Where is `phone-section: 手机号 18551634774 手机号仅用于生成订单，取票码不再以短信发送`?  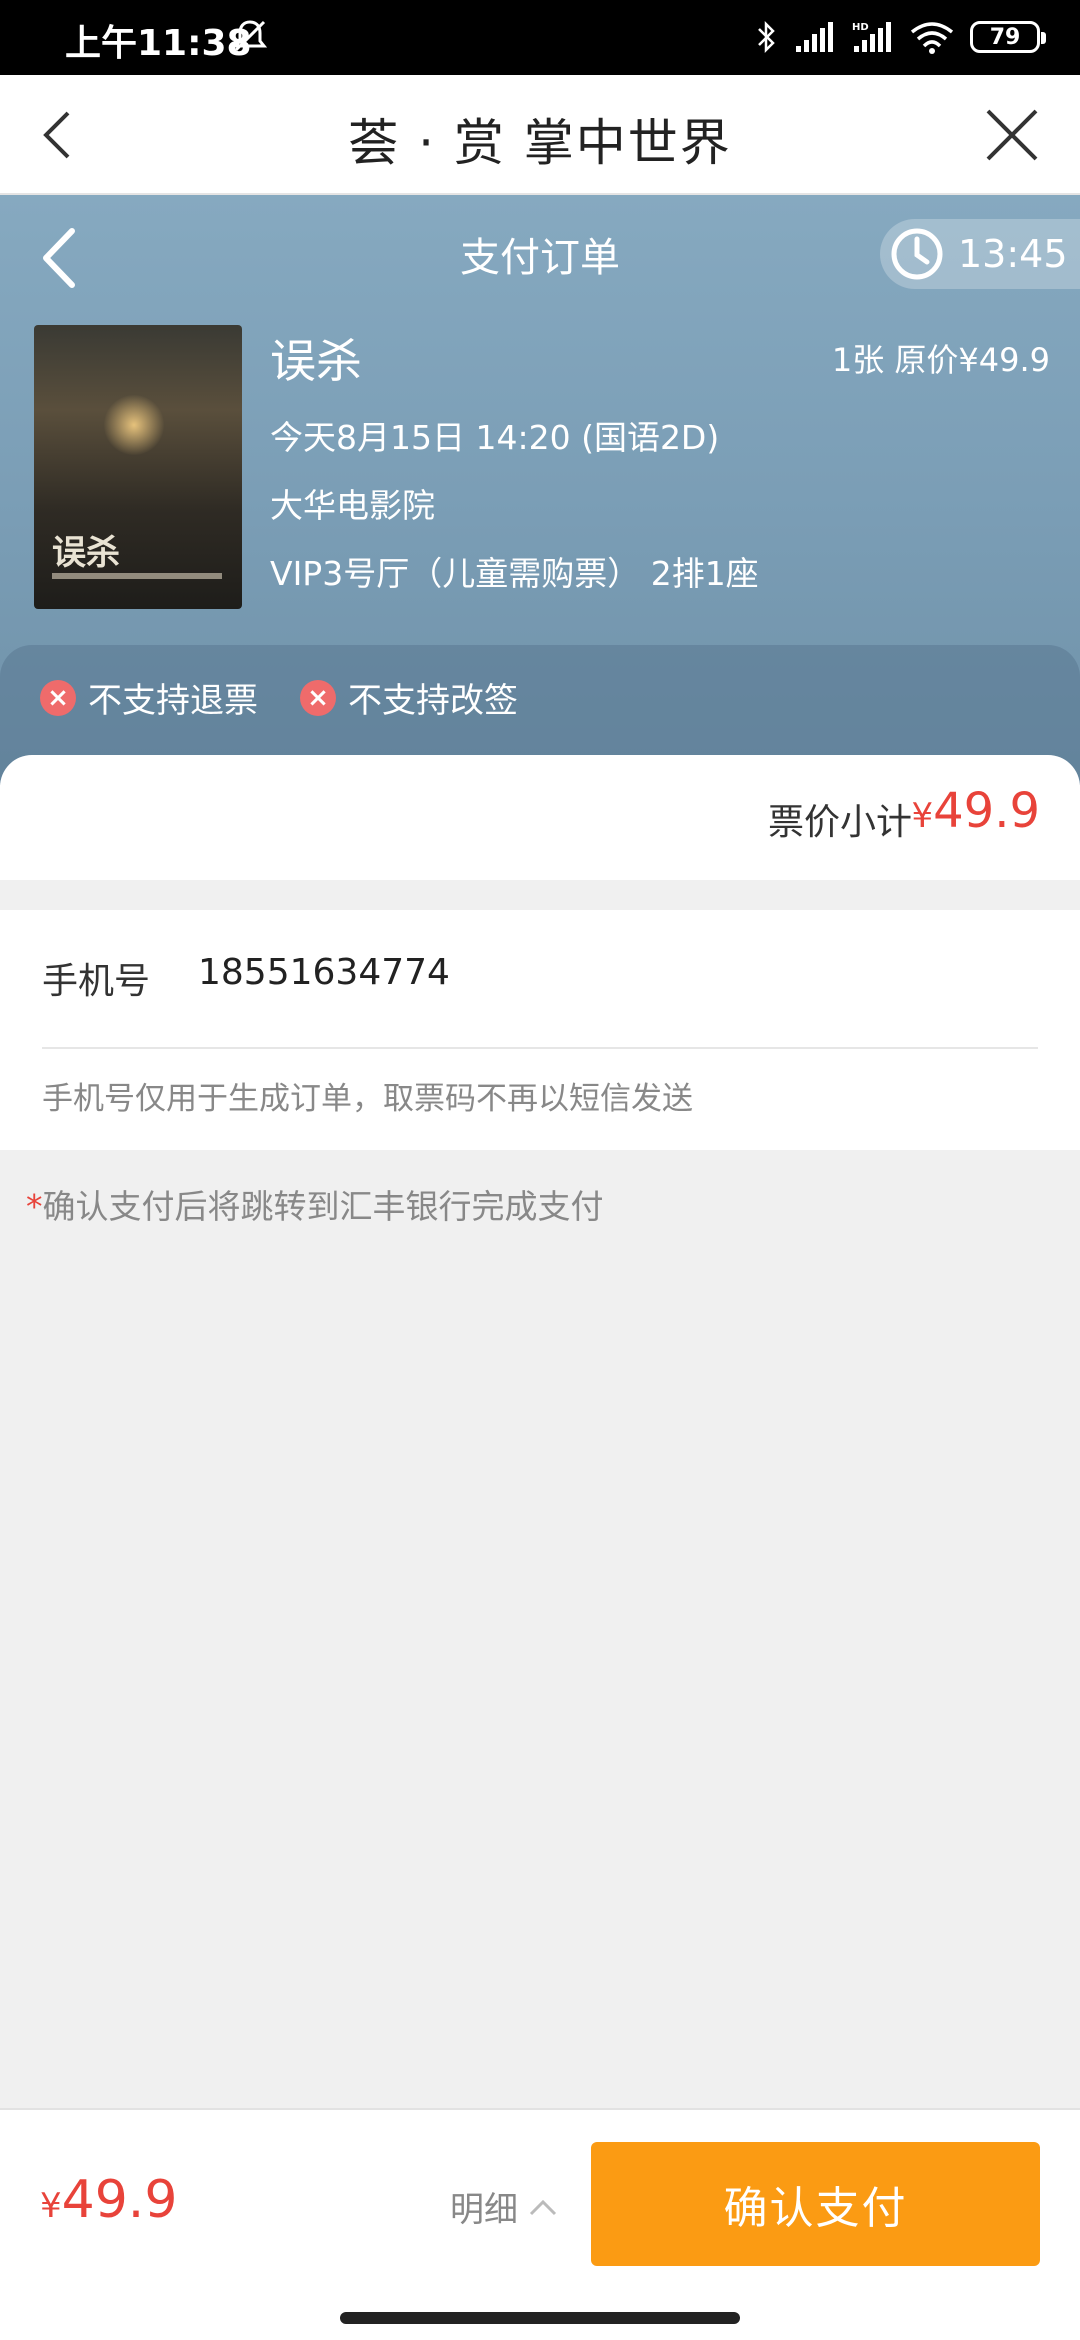 phone-section: 手机号 18551634774 手机号仅用于生成订单，取票码不再以短信发送 is located at coordinates (540, 1030).